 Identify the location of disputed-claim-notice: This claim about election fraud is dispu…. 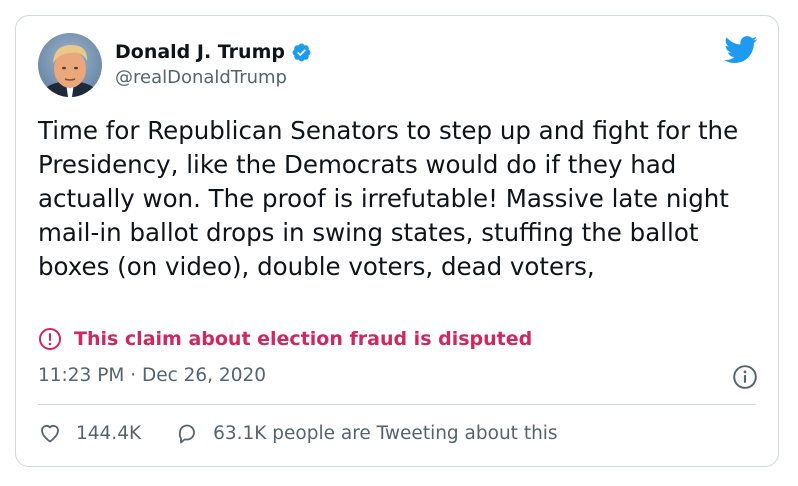
(285, 339).